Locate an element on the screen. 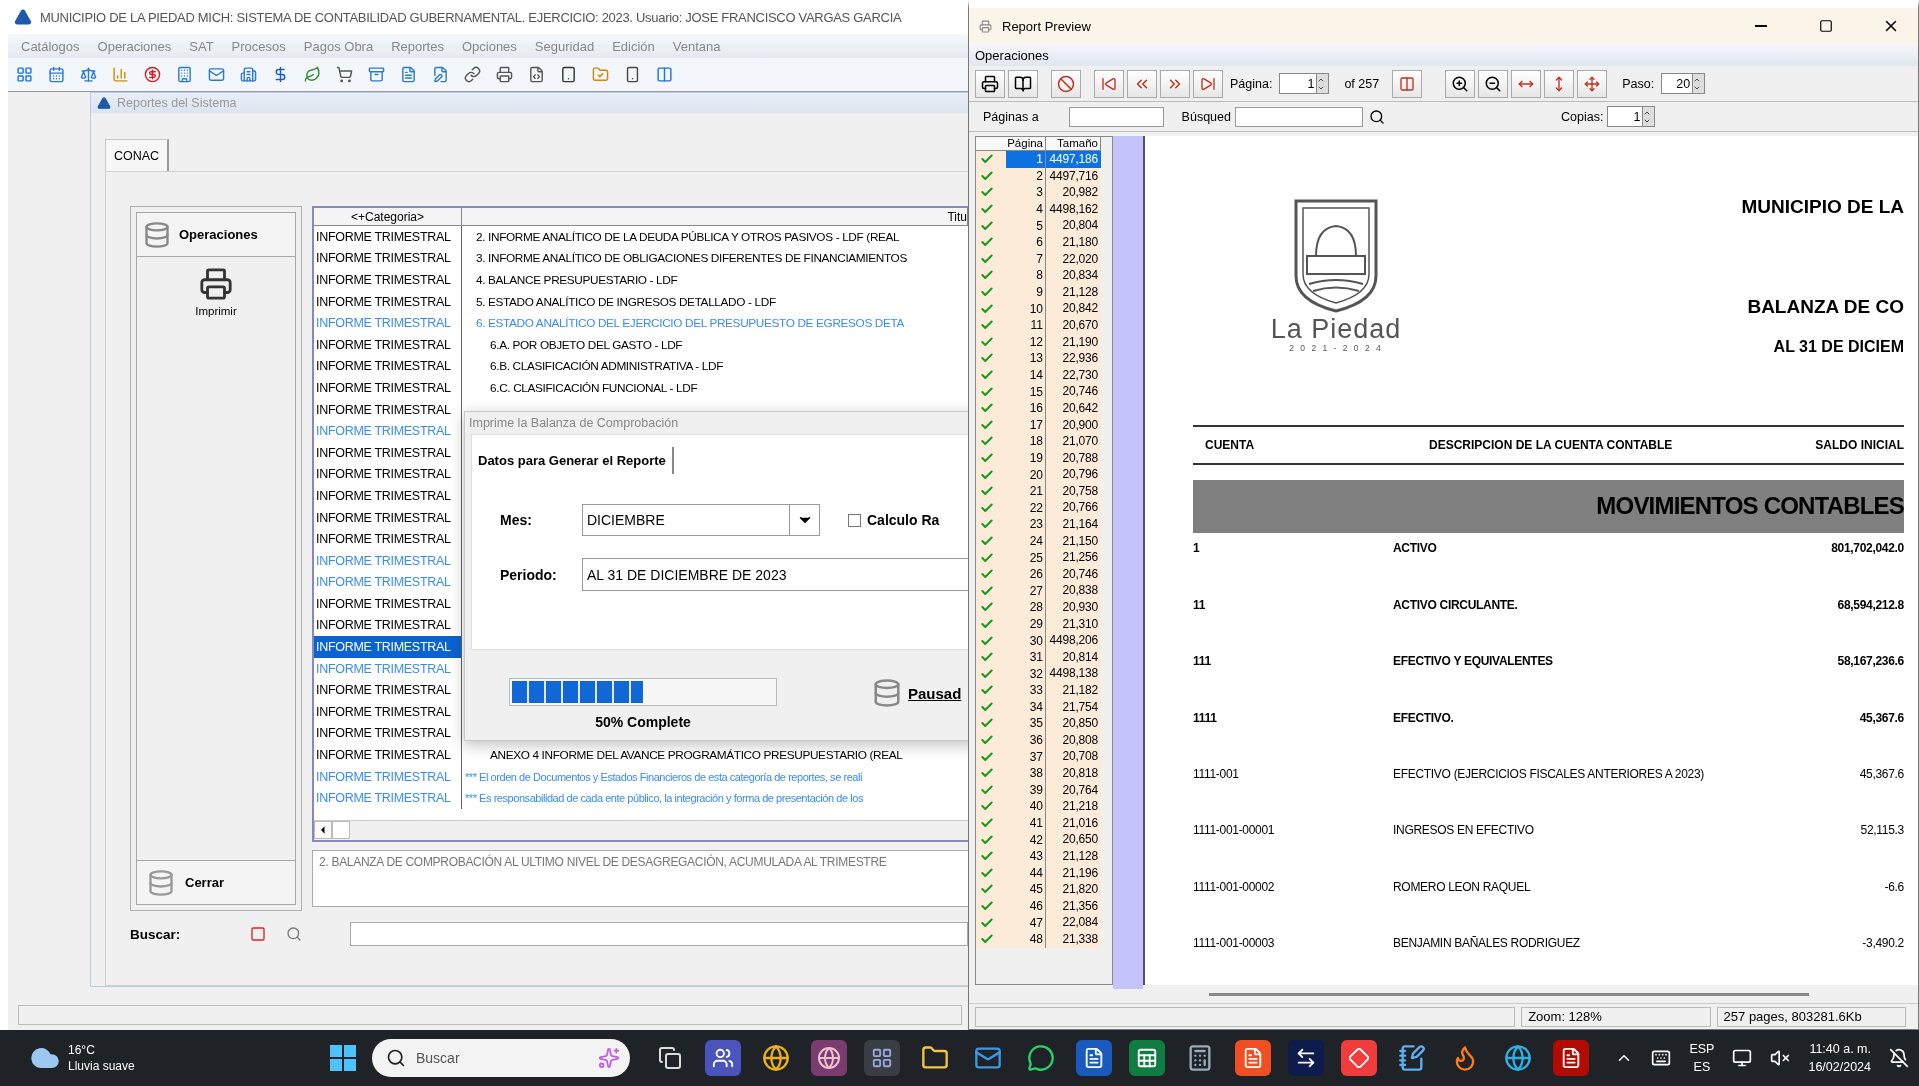 The width and height of the screenshot is (1919, 1086). period-field: AL 31 DE DICIEMBRE DE 2023 is located at coordinates (775, 574).